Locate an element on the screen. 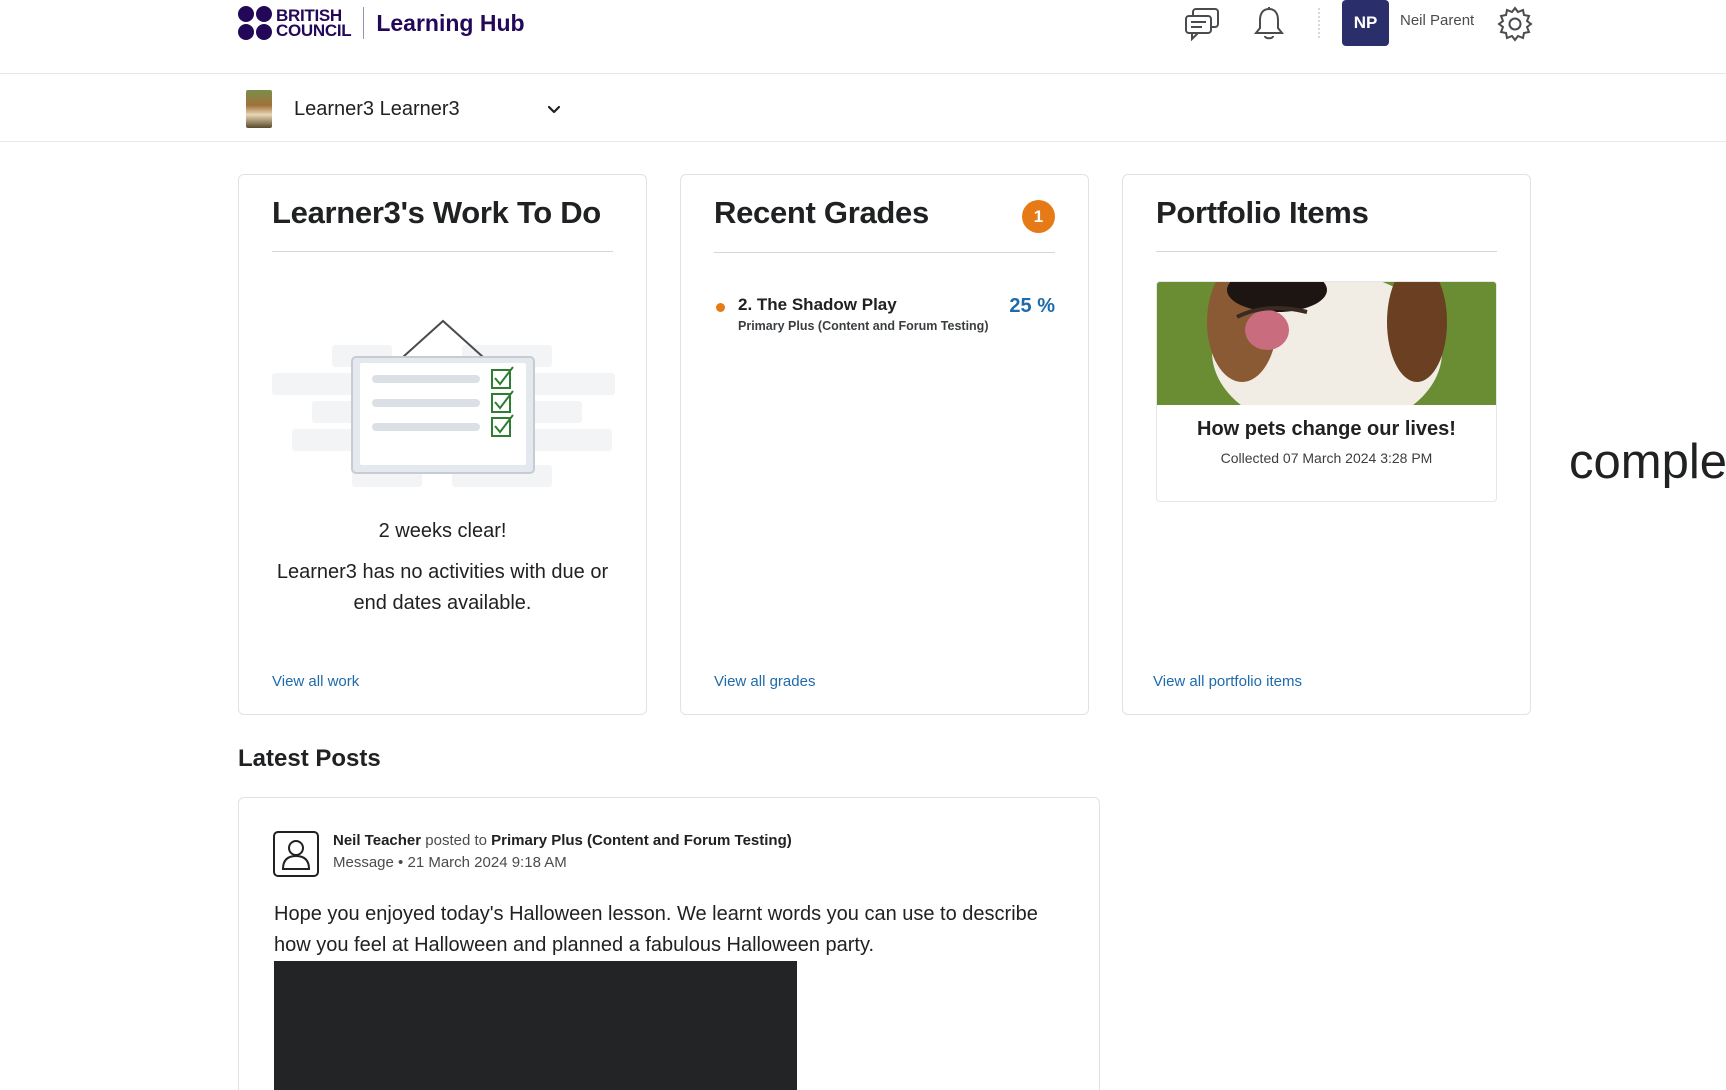 Image resolution: width=1726 pixels, height=1090 pixels. learner-name: Learner3 Learner3 is located at coordinates (377, 108).